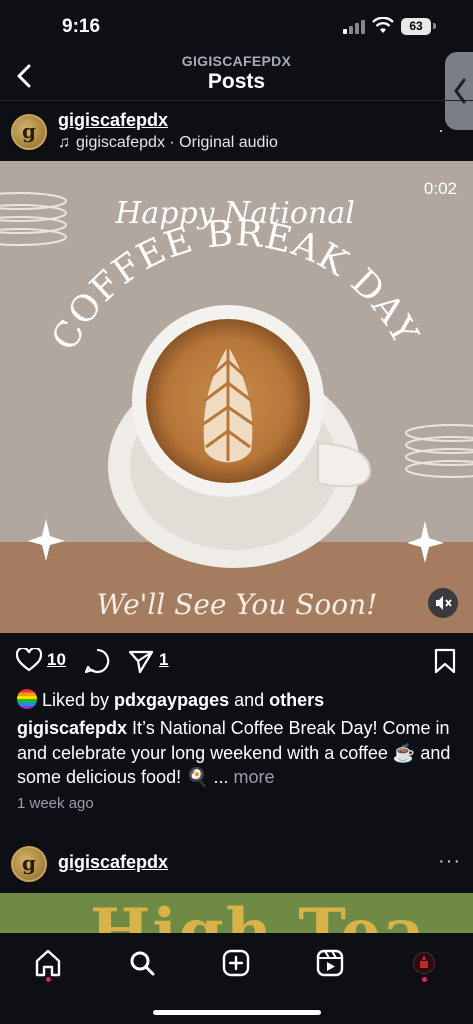 This screenshot has width=473, height=1024. I want to click on audio-attribution: ♫ gigiscafepdx · Original audio, so click(168, 143).